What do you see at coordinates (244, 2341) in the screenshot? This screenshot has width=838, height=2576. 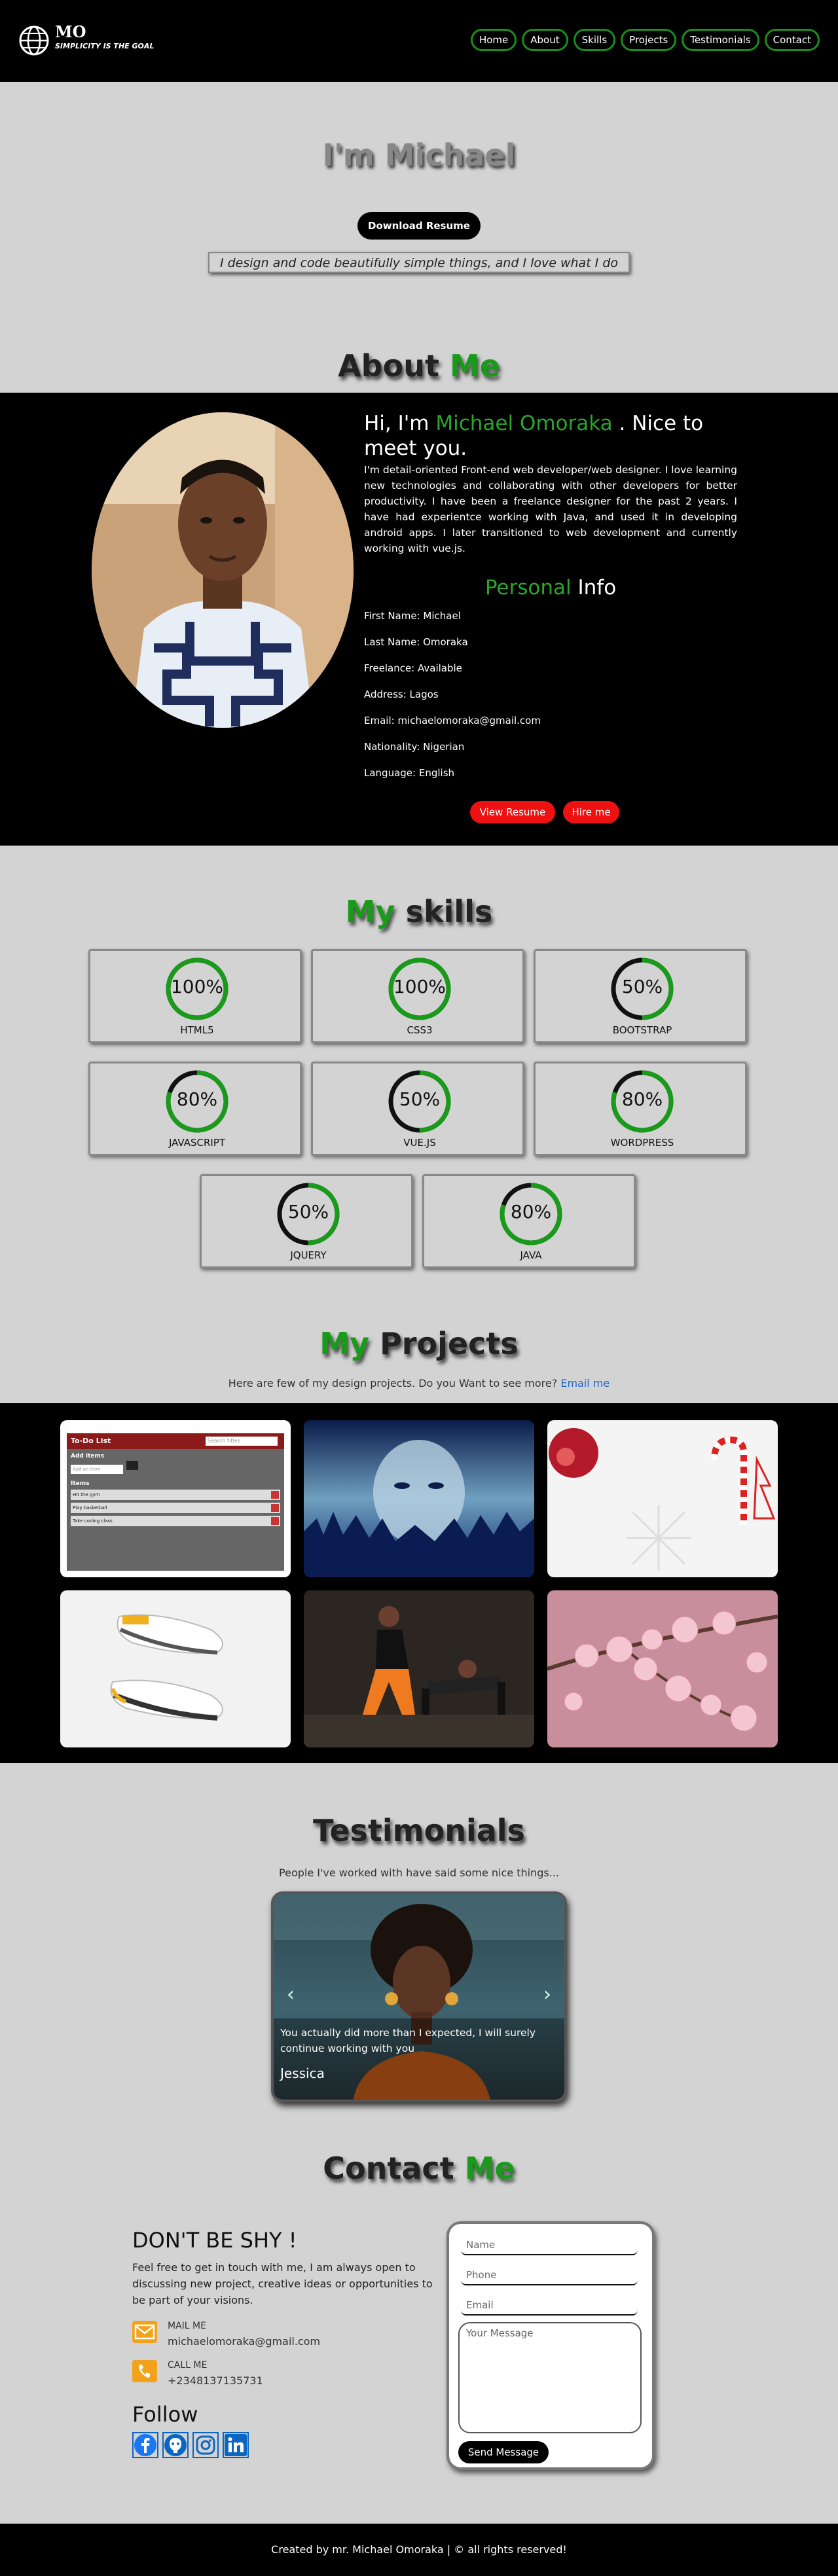 I see `mail-value: michaelomoraka@gmail.com` at bounding box center [244, 2341].